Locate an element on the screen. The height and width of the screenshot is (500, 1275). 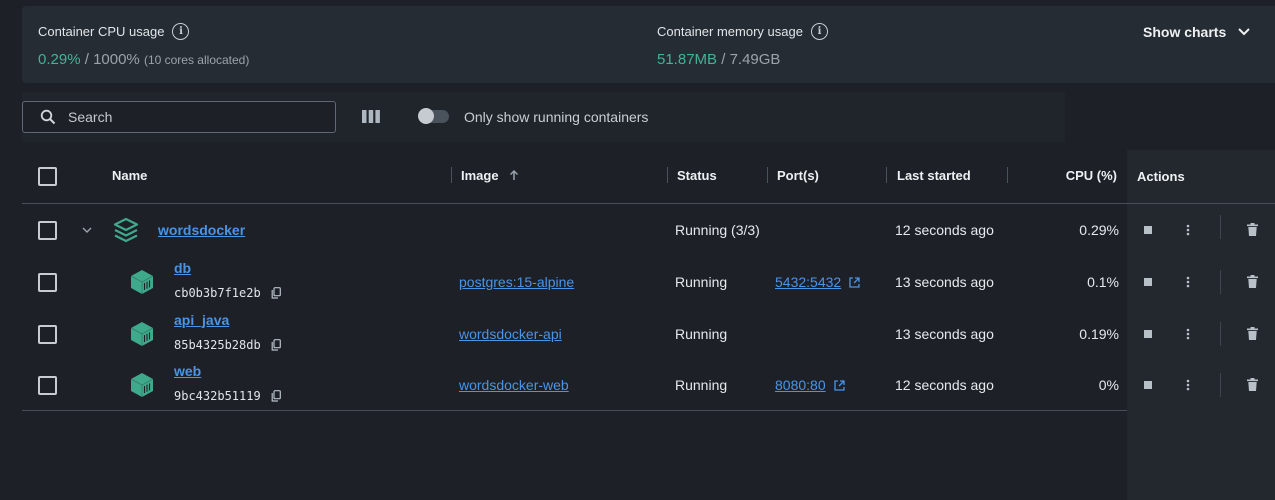
header-actions: Actions is located at coordinates (1161, 176).